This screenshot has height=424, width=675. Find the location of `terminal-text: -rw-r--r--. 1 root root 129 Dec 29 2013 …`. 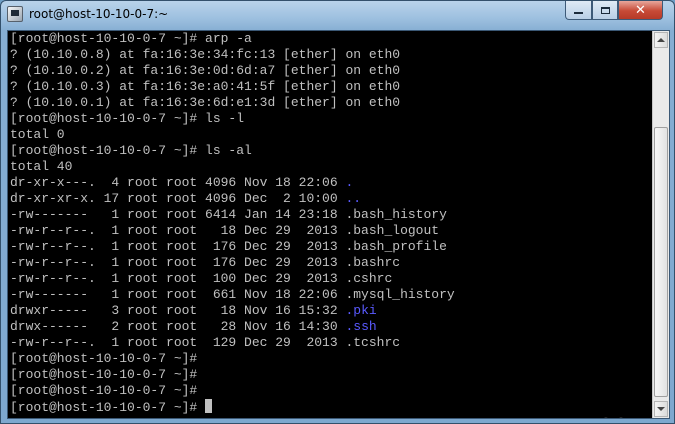

terminal-text: -rw-r--r--. 1 root root 129 Dec 29 2013 … is located at coordinates (205, 342).